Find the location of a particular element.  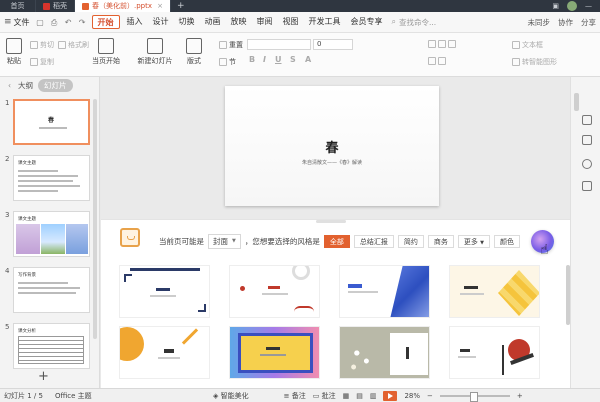

menu-member: 会员专享 is located at coordinates (367, 22).